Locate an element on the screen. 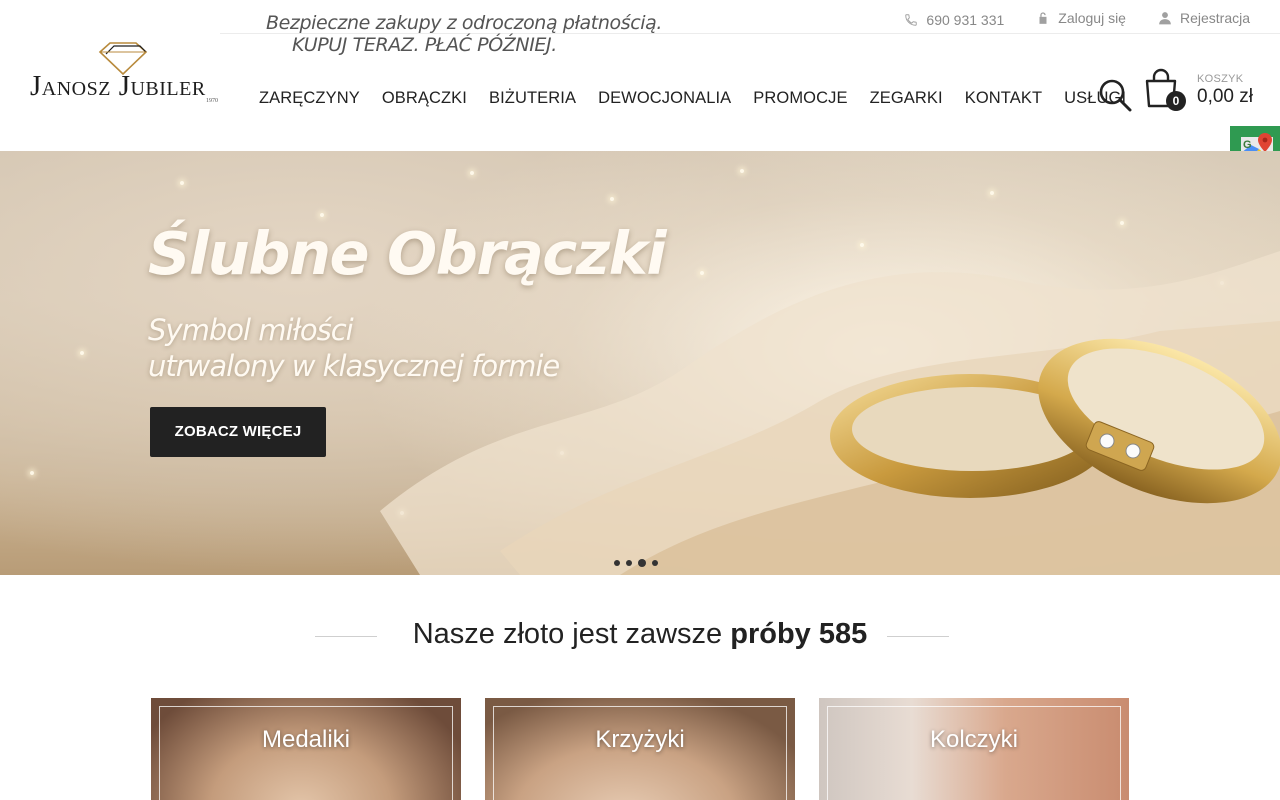 The width and height of the screenshot is (1280, 800). logo-year: 1970 is located at coordinates (212, 101).